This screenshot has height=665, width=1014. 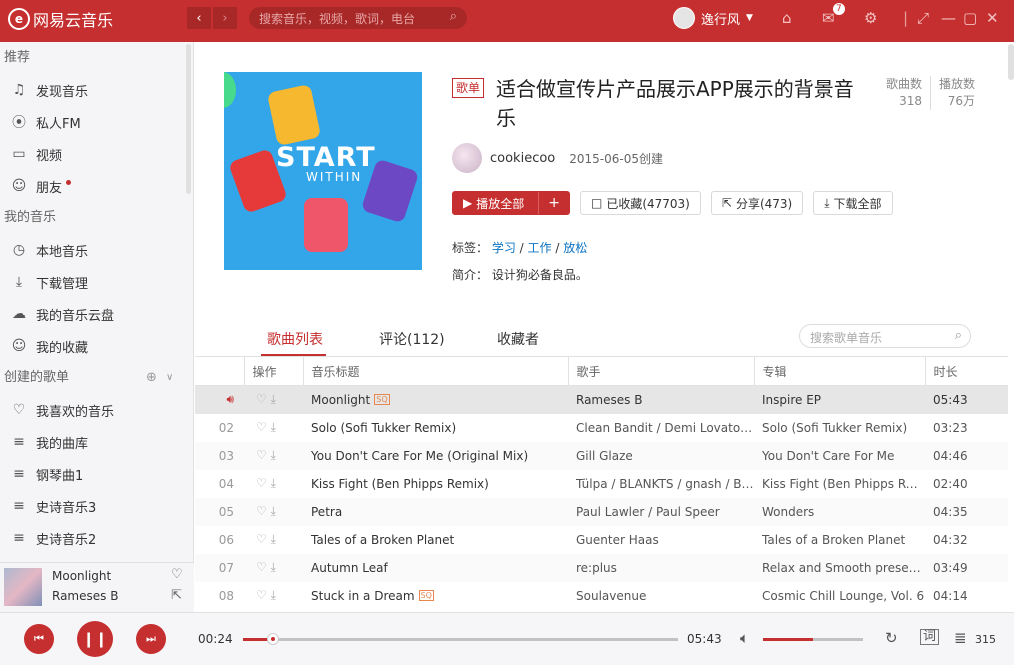 I want to click on download-all-button: ⤓ 下载全部, so click(x=853, y=203).